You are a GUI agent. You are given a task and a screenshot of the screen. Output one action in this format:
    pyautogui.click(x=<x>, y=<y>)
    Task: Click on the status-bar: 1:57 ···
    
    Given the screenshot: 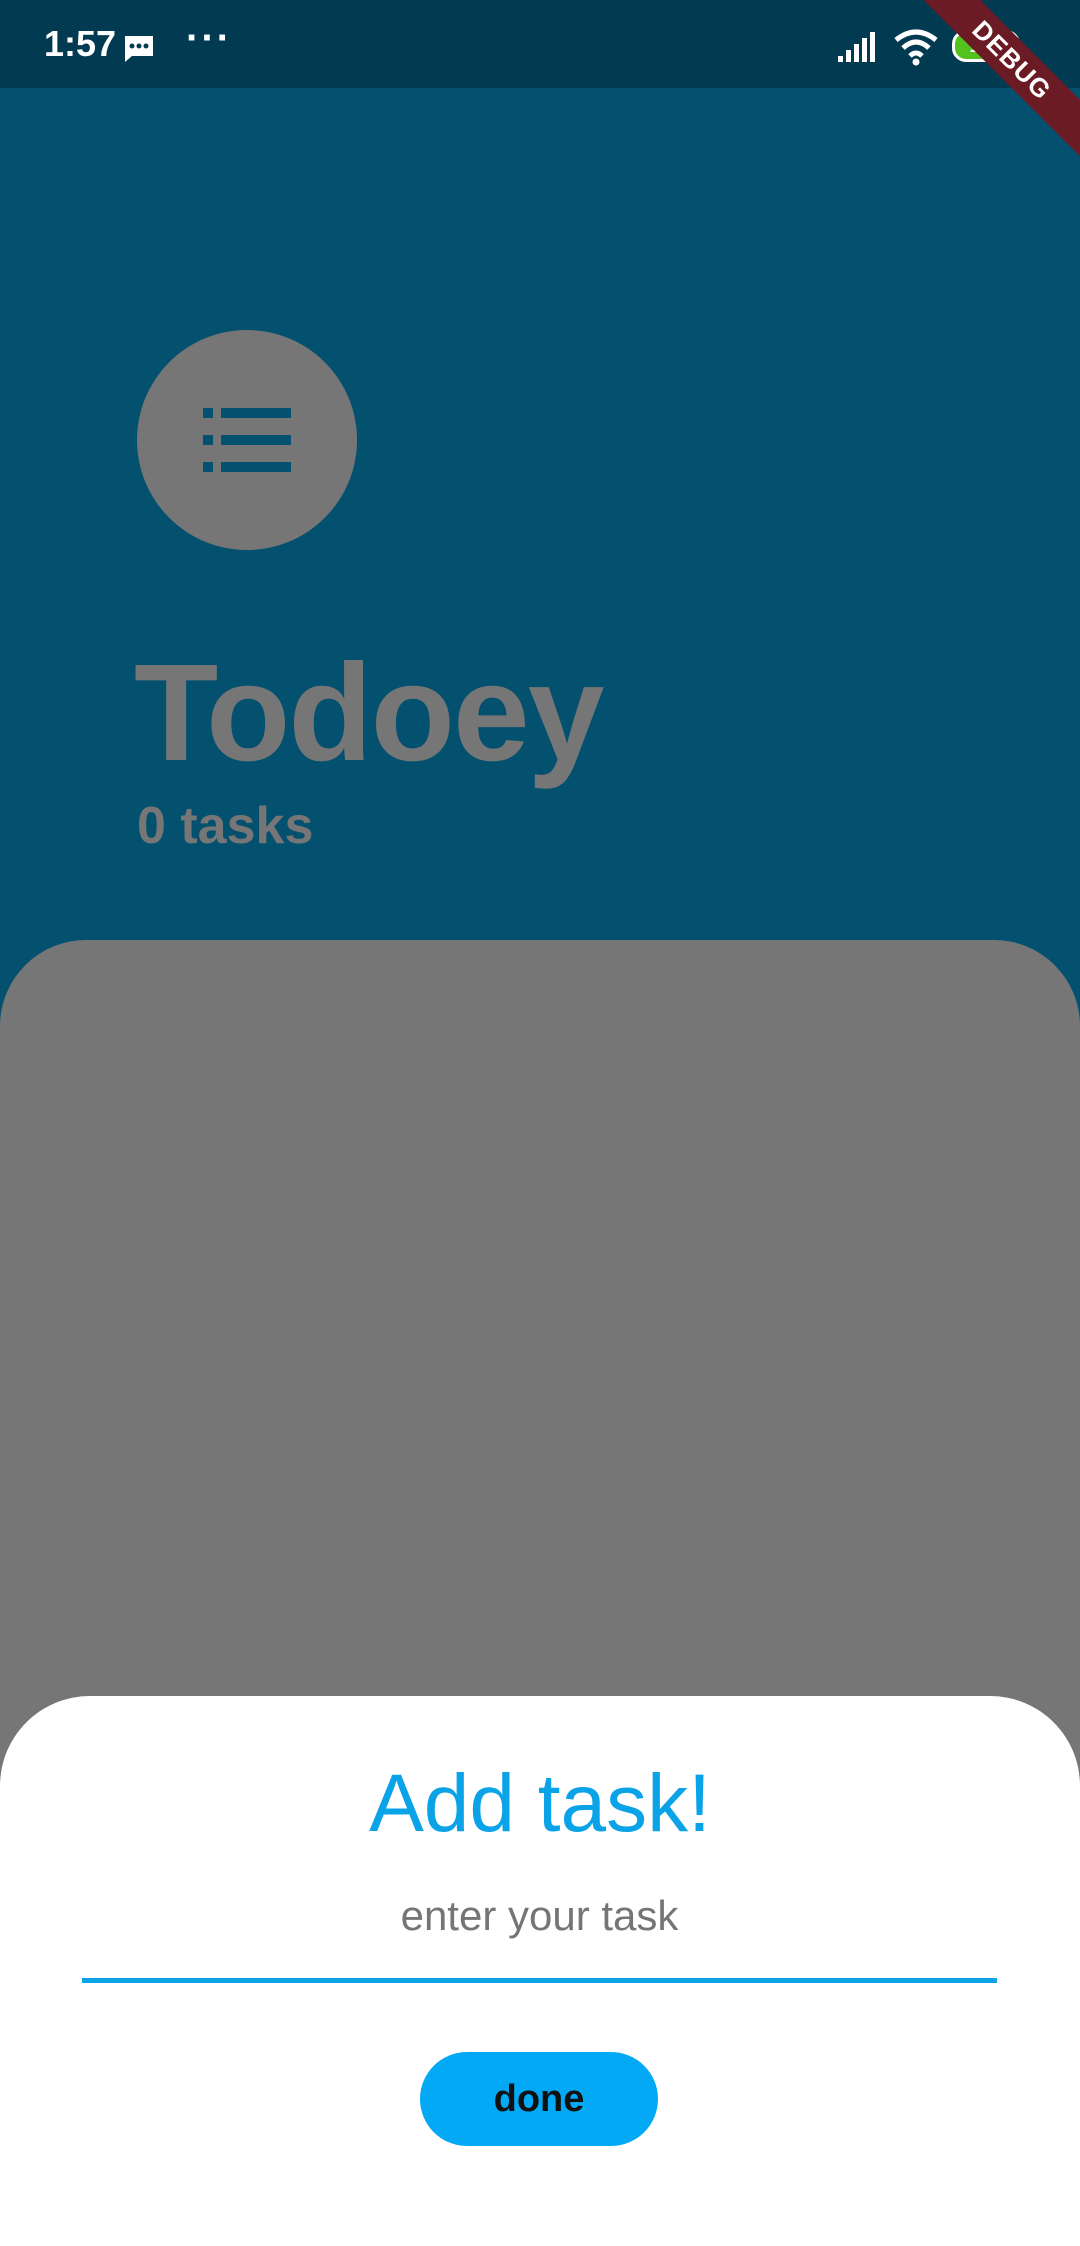 What is the action you would take?
    pyautogui.click(x=540, y=44)
    